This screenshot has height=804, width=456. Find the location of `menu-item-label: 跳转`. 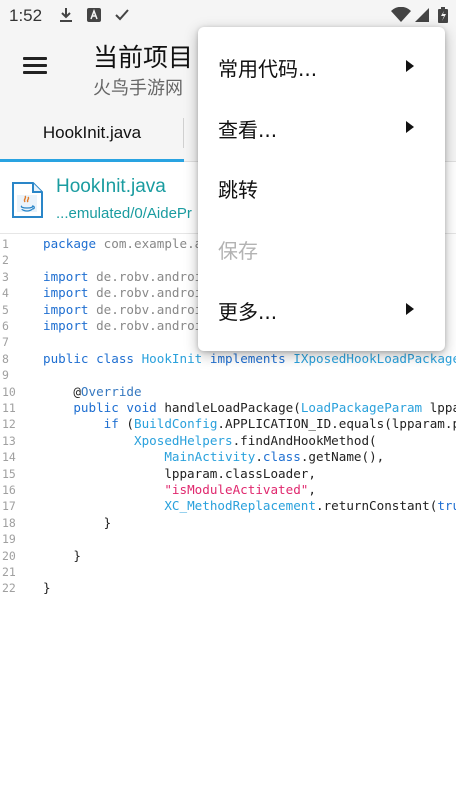

menu-item-label: 跳转 is located at coordinates (238, 190).